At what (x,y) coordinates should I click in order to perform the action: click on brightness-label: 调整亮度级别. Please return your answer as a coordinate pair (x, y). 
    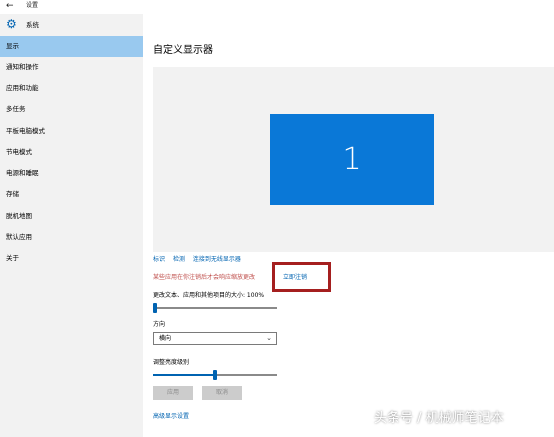
    Looking at the image, I should click on (171, 362).